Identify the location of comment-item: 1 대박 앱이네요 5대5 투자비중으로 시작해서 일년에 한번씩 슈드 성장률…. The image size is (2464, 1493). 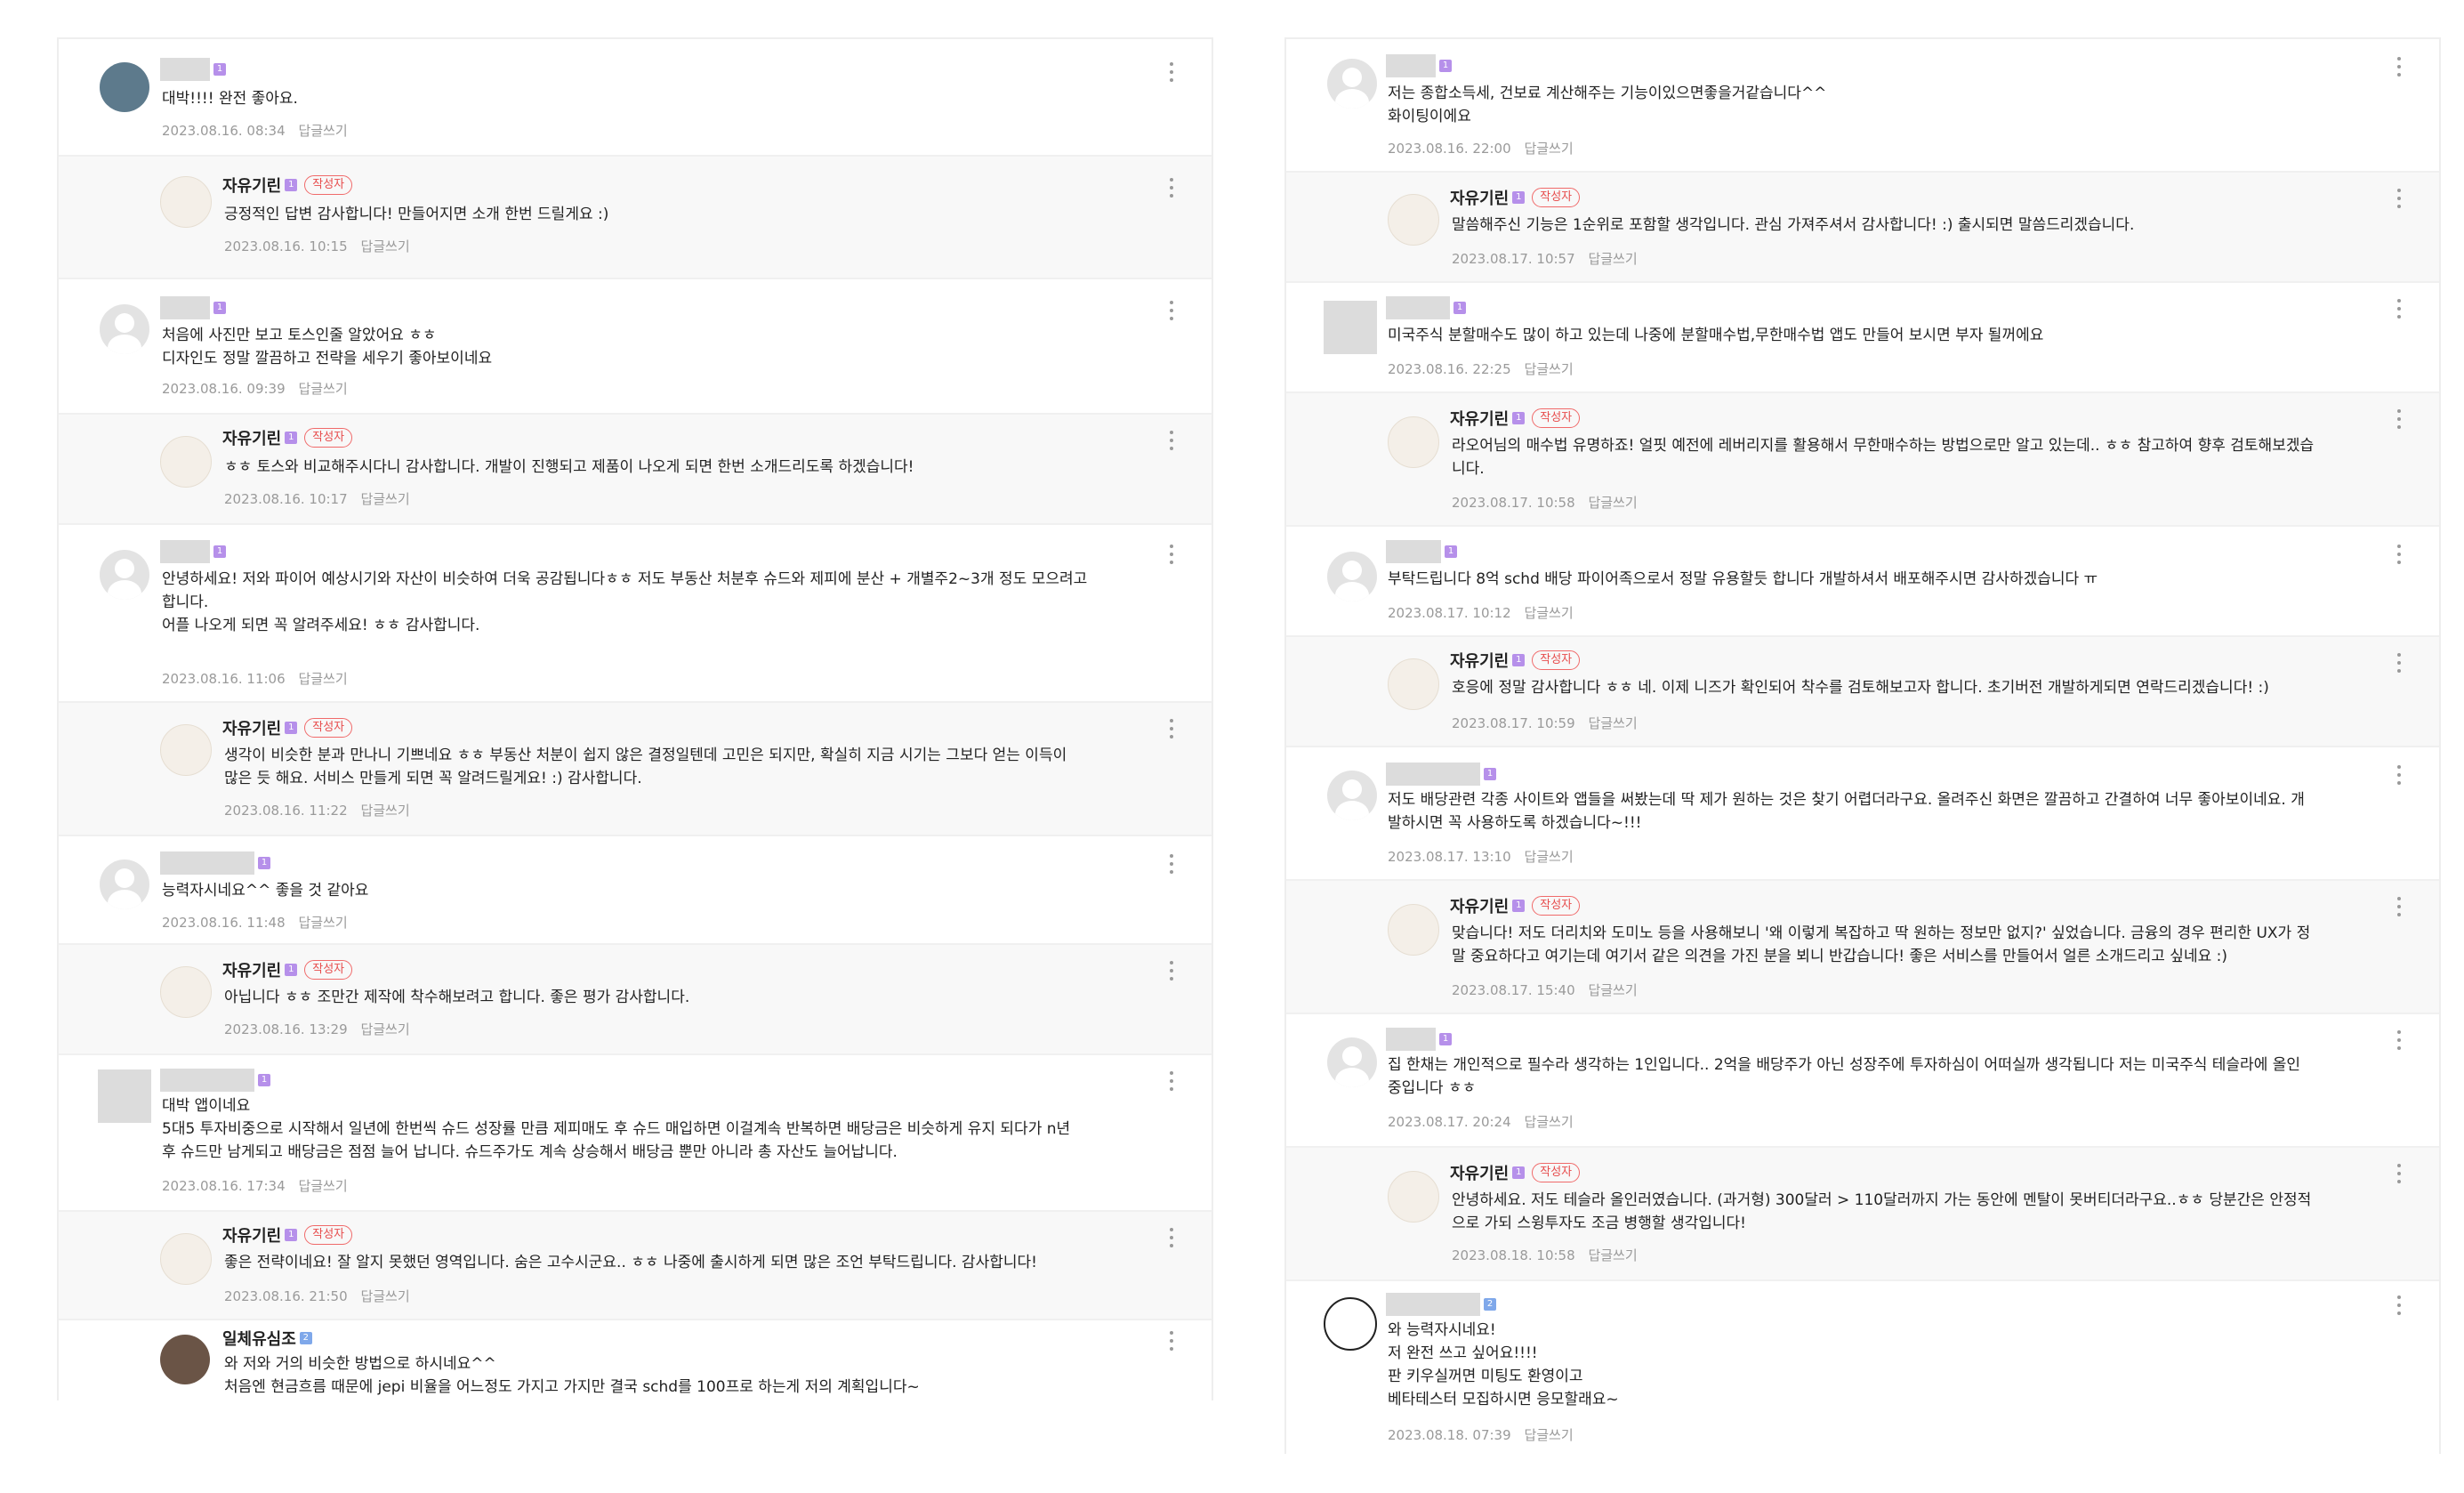
(635, 1133).